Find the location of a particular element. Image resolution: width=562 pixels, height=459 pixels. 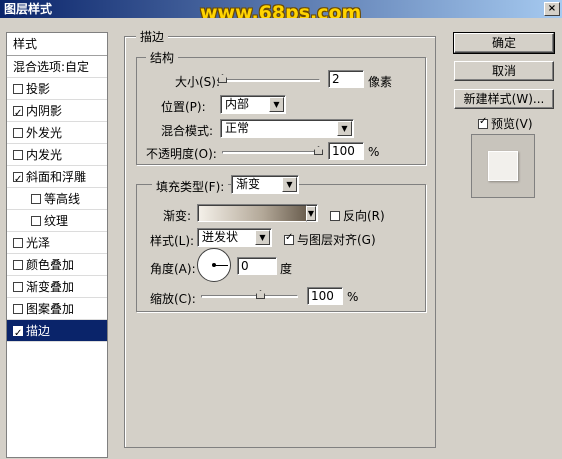

style-list-item: 纹理 is located at coordinates (57, 221).